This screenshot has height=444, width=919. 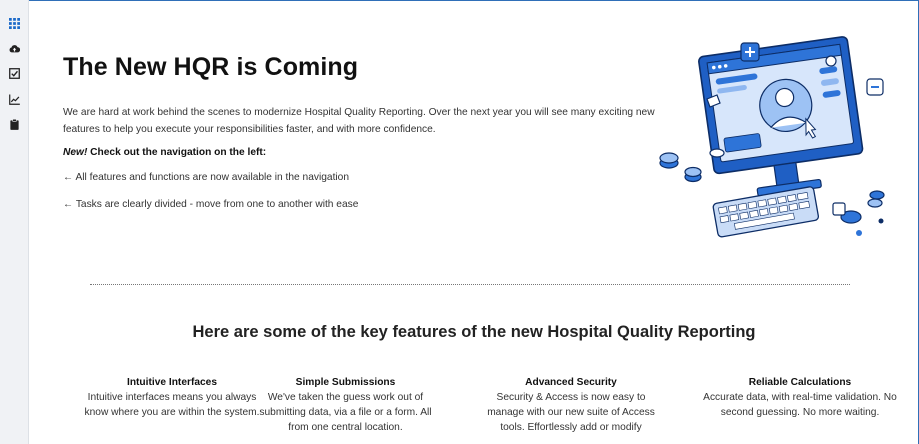 I want to click on sidebar-item-reports, so click(x=14, y=99).